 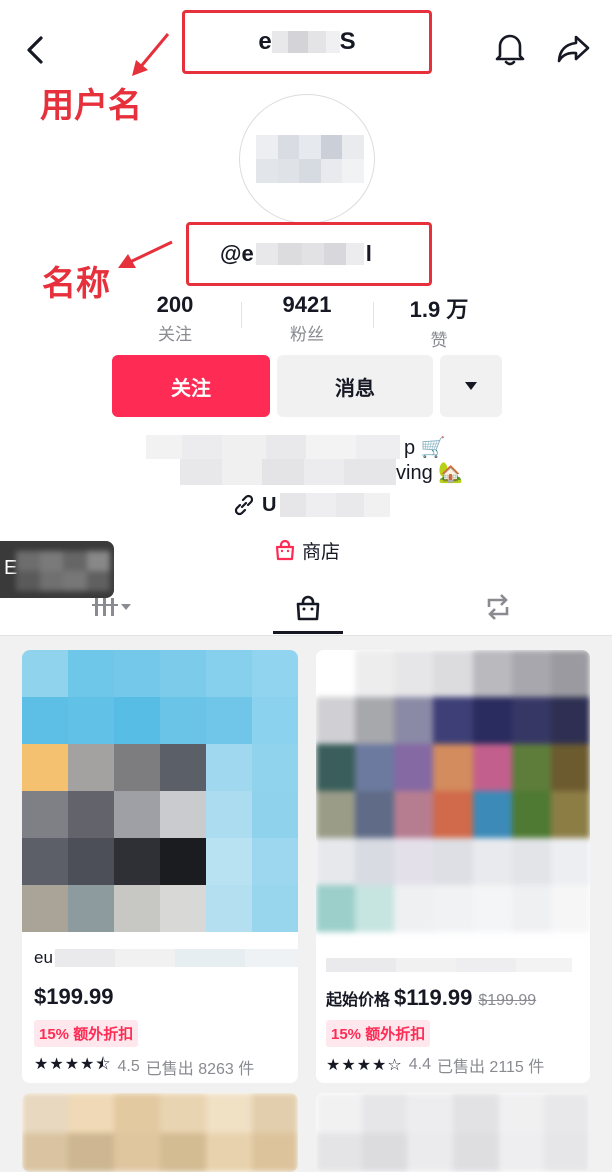 I want to click on bell-icon, so click(x=510, y=49).